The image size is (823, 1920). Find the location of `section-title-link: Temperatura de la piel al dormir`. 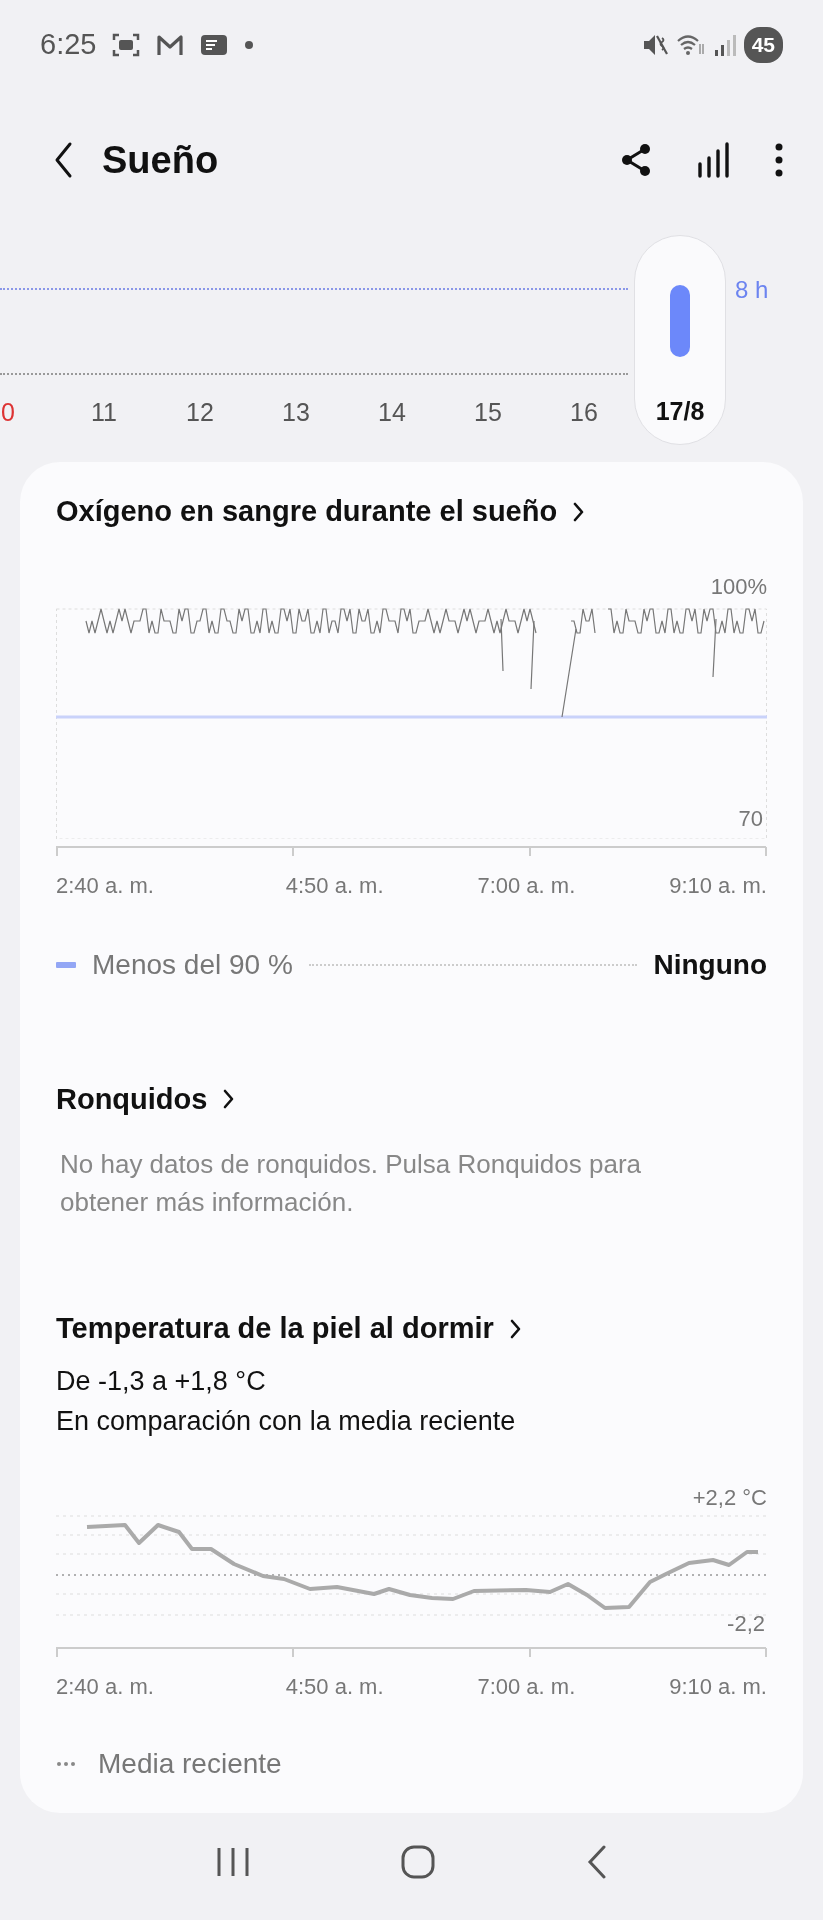

section-title-link: Temperatura de la piel al dormir is located at coordinates (289, 1329).